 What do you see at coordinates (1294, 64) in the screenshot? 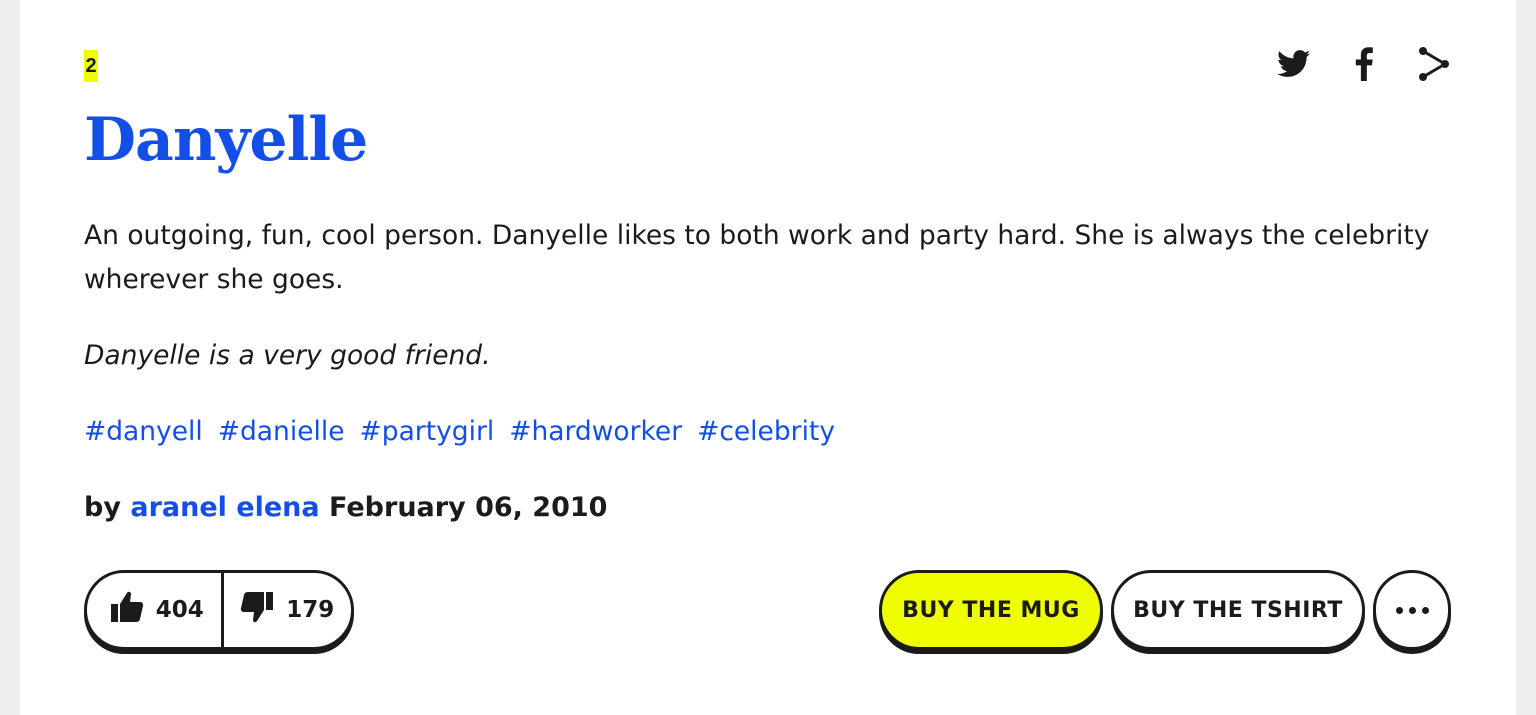
I see `twitter-icon` at bounding box center [1294, 64].